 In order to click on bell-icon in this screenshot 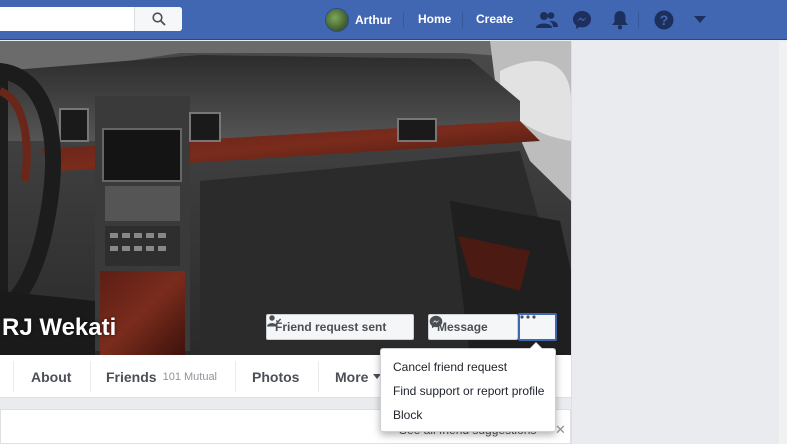, I will do `click(620, 20)`.